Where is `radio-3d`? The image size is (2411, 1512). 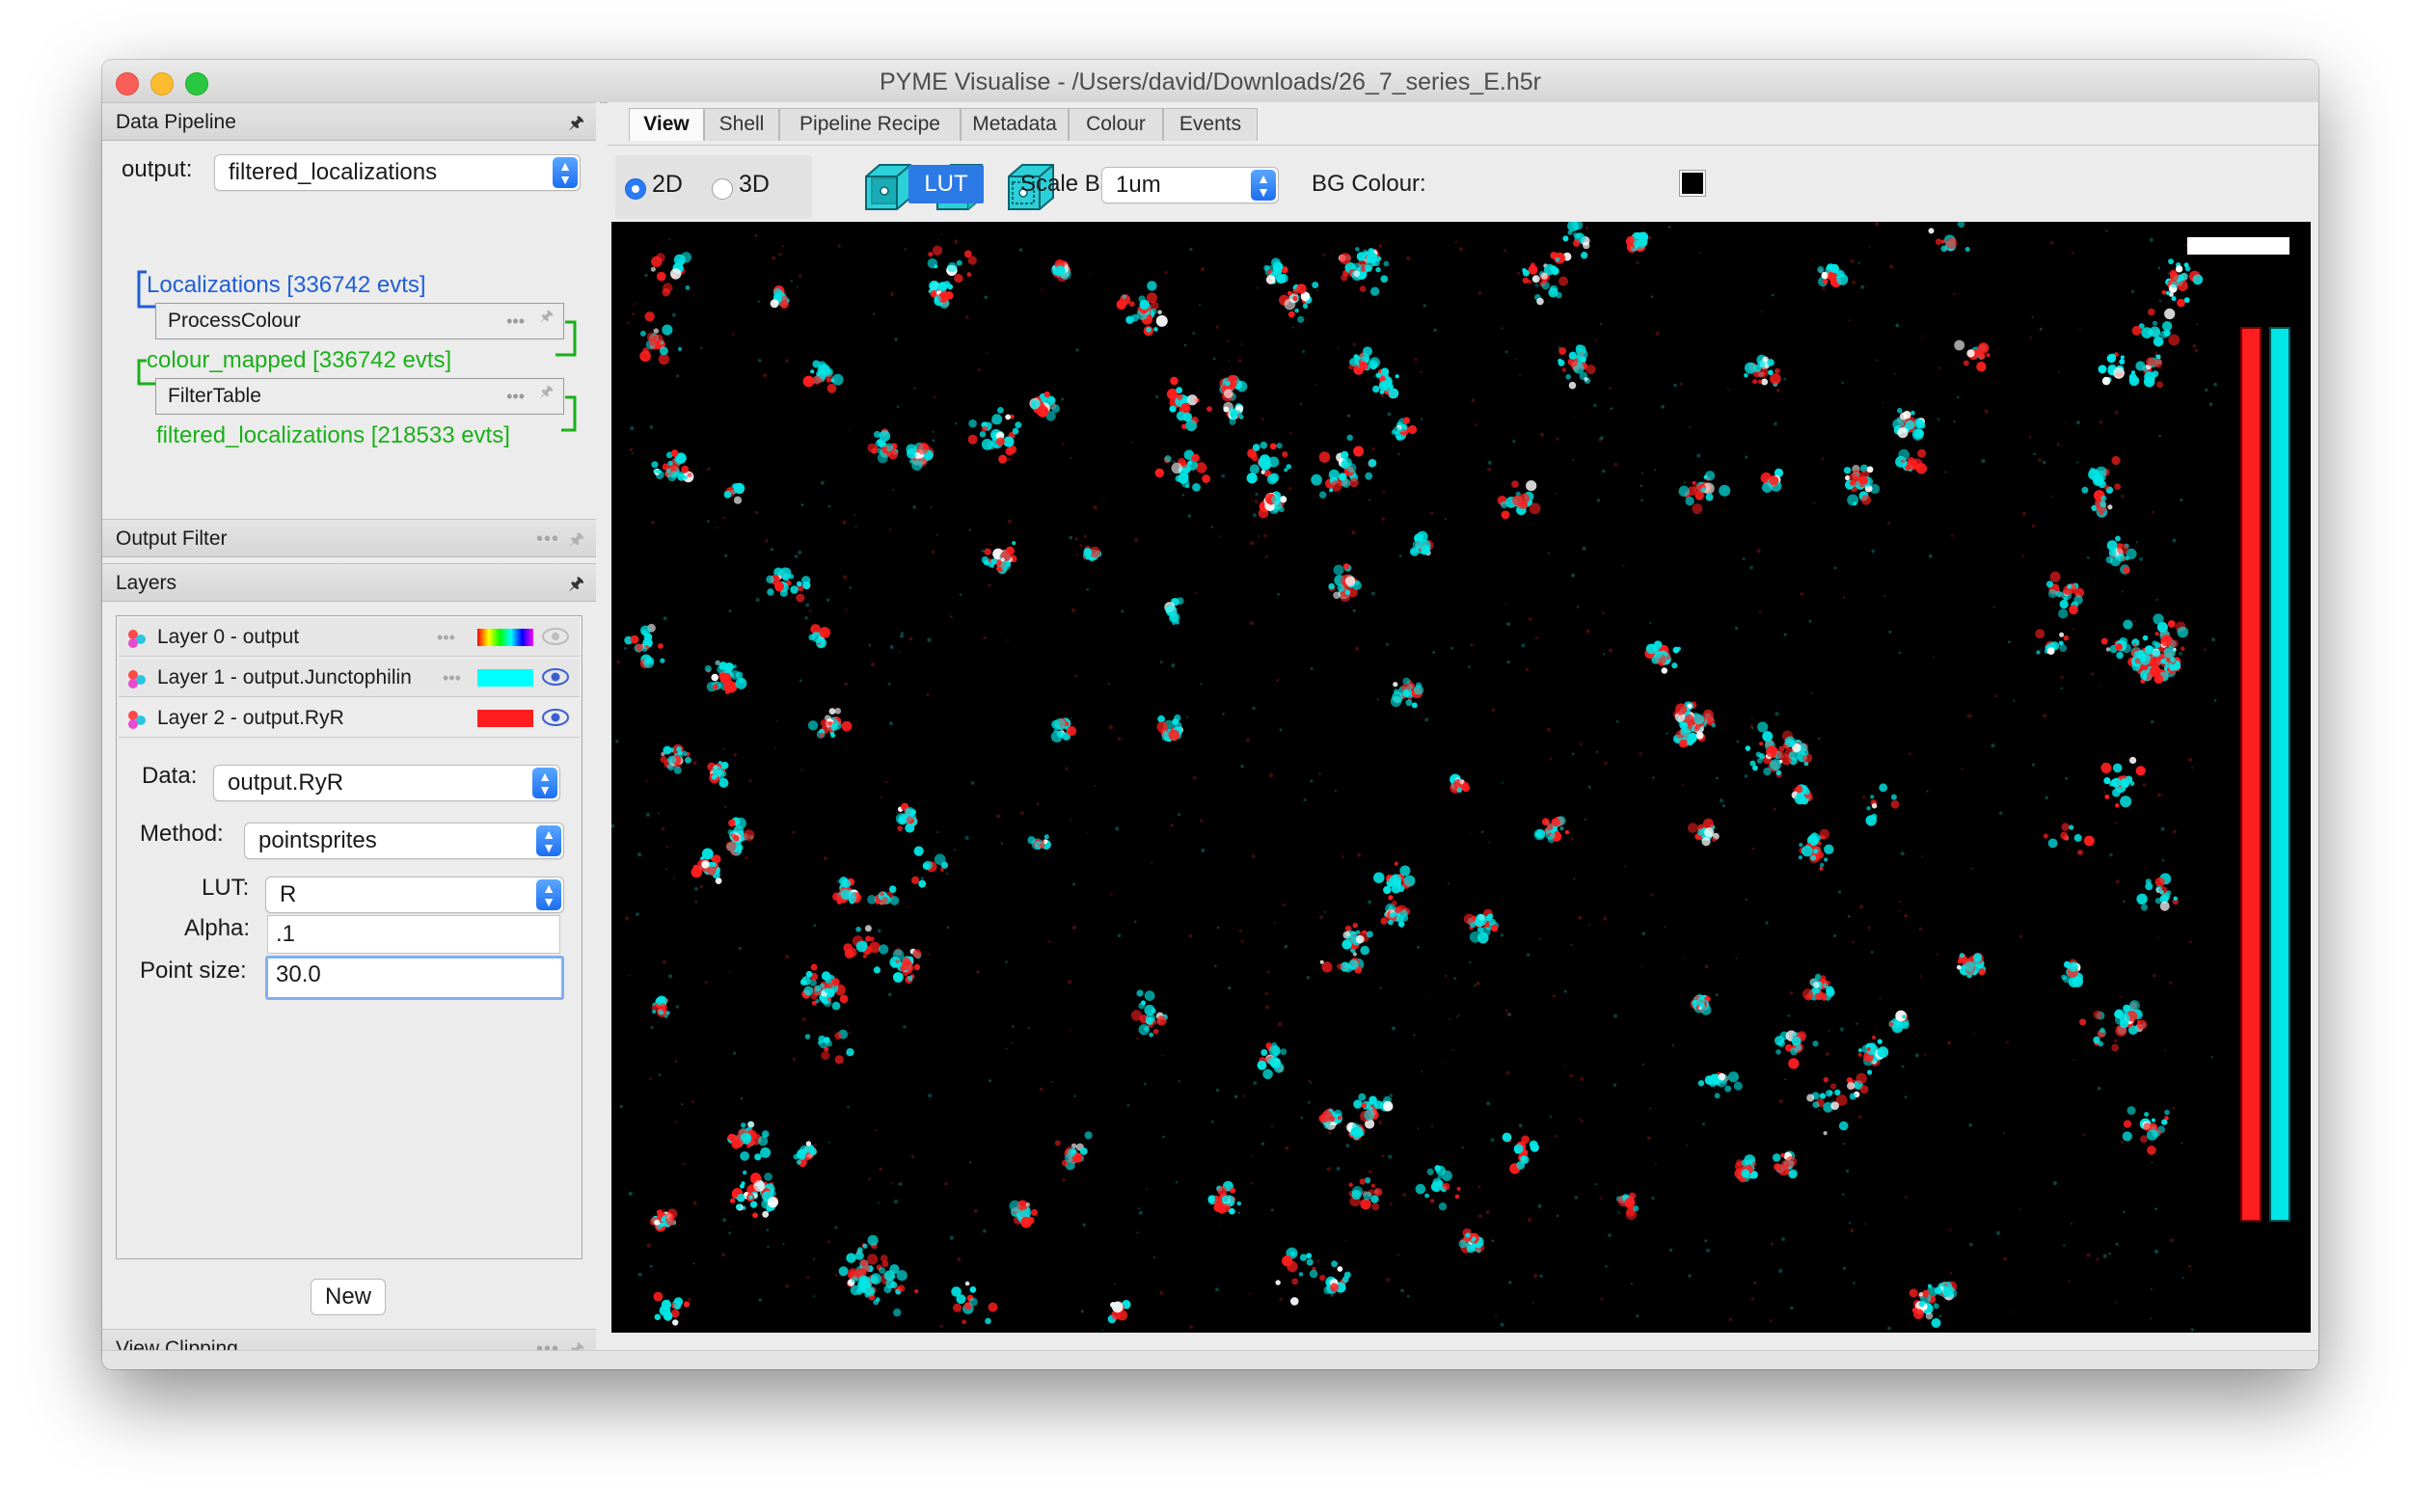 radio-3d is located at coordinates (722, 189).